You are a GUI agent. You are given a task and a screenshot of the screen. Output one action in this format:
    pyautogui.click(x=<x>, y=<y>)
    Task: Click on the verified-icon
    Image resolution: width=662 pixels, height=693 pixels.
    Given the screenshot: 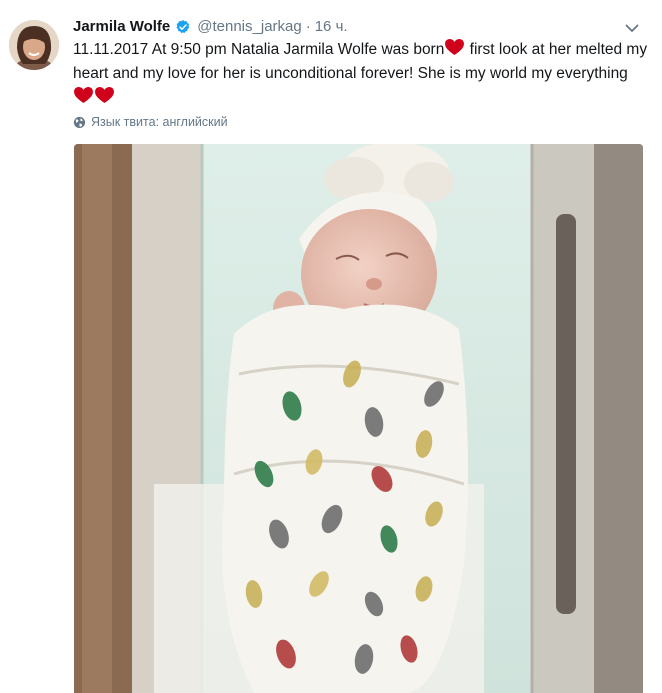 What is the action you would take?
    pyautogui.click(x=183, y=27)
    